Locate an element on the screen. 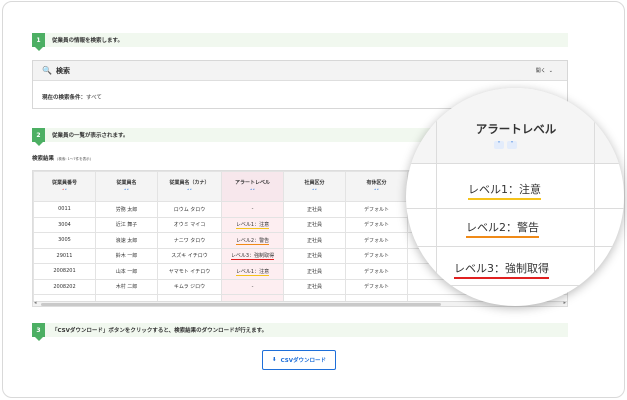 This screenshot has width=627, height=400. chevron-down-icon: ⌄ is located at coordinates (550, 70).